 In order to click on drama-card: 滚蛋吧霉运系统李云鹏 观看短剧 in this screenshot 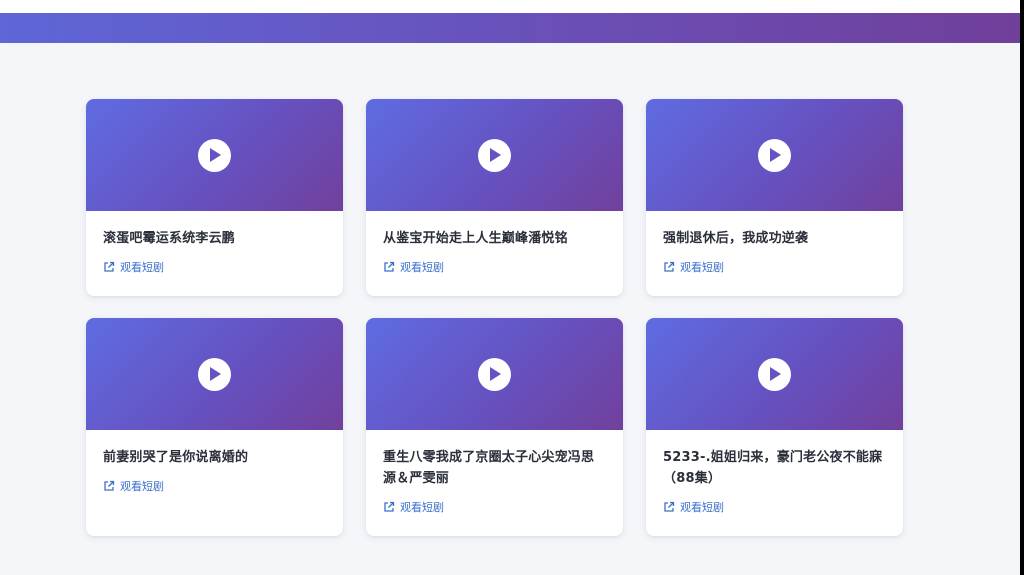, I will do `click(214, 197)`.